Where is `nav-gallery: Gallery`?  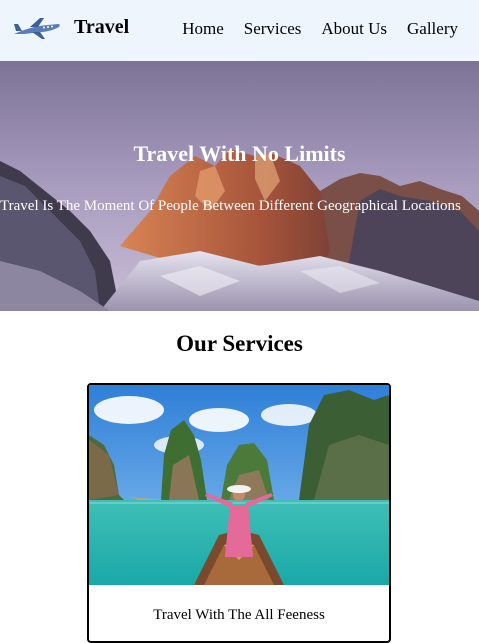
nav-gallery: Gallery is located at coordinates (432, 29).